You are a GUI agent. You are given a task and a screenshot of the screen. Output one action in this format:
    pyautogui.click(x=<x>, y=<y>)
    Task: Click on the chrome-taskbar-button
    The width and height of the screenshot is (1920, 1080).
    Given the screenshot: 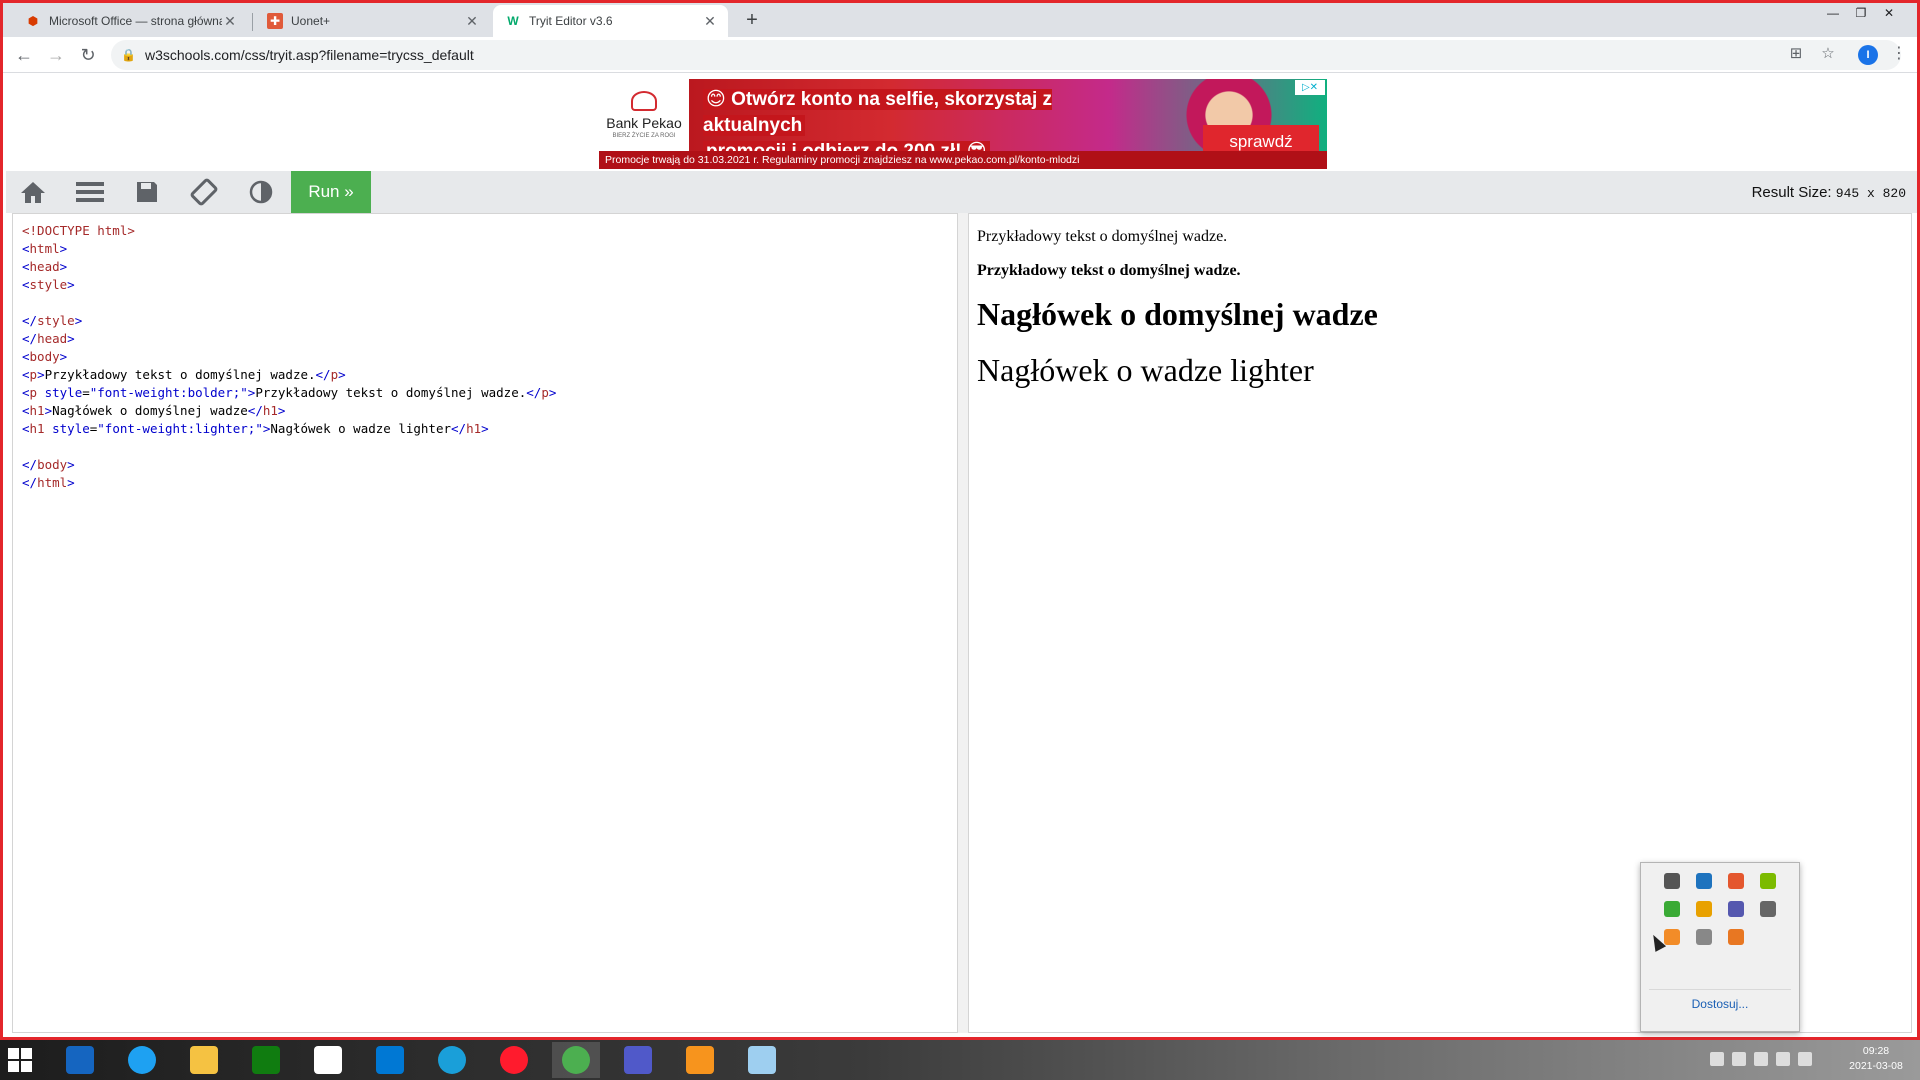 What is the action you would take?
    pyautogui.click(x=576, y=1060)
    